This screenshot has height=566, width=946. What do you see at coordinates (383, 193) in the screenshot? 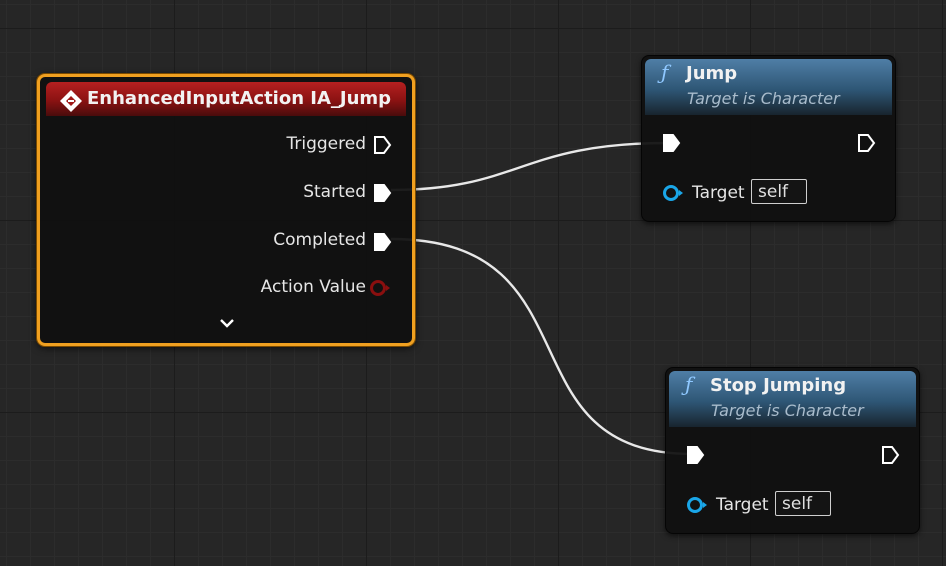
I see `started-exec-pin` at bounding box center [383, 193].